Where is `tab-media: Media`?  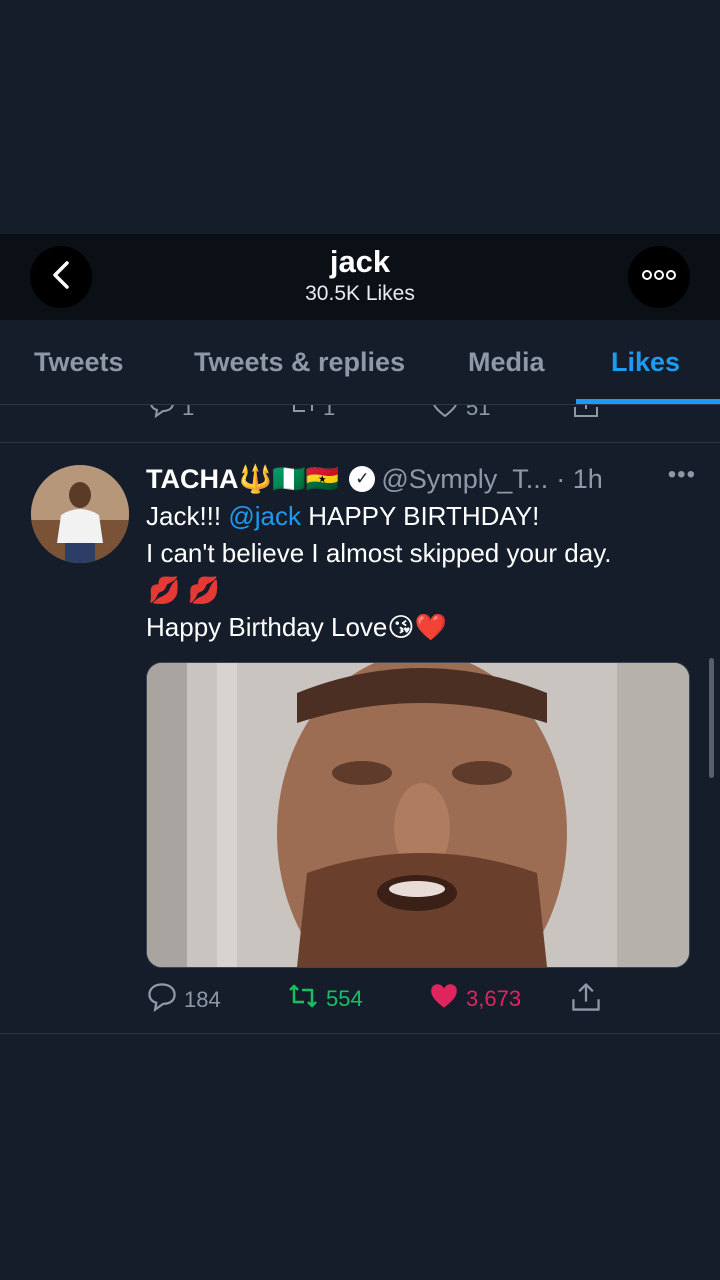
tab-media: Media is located at coordinates (506, 362).